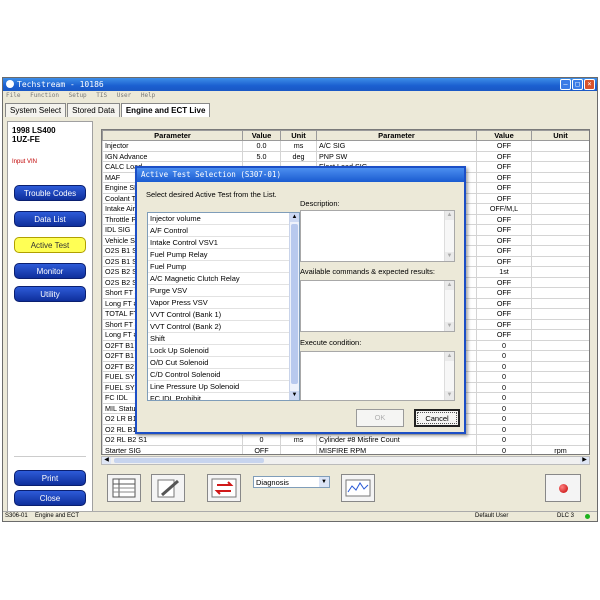 This screenshot has height=600, width=600. I want to click on list-item: Shift, so click(218, 339).